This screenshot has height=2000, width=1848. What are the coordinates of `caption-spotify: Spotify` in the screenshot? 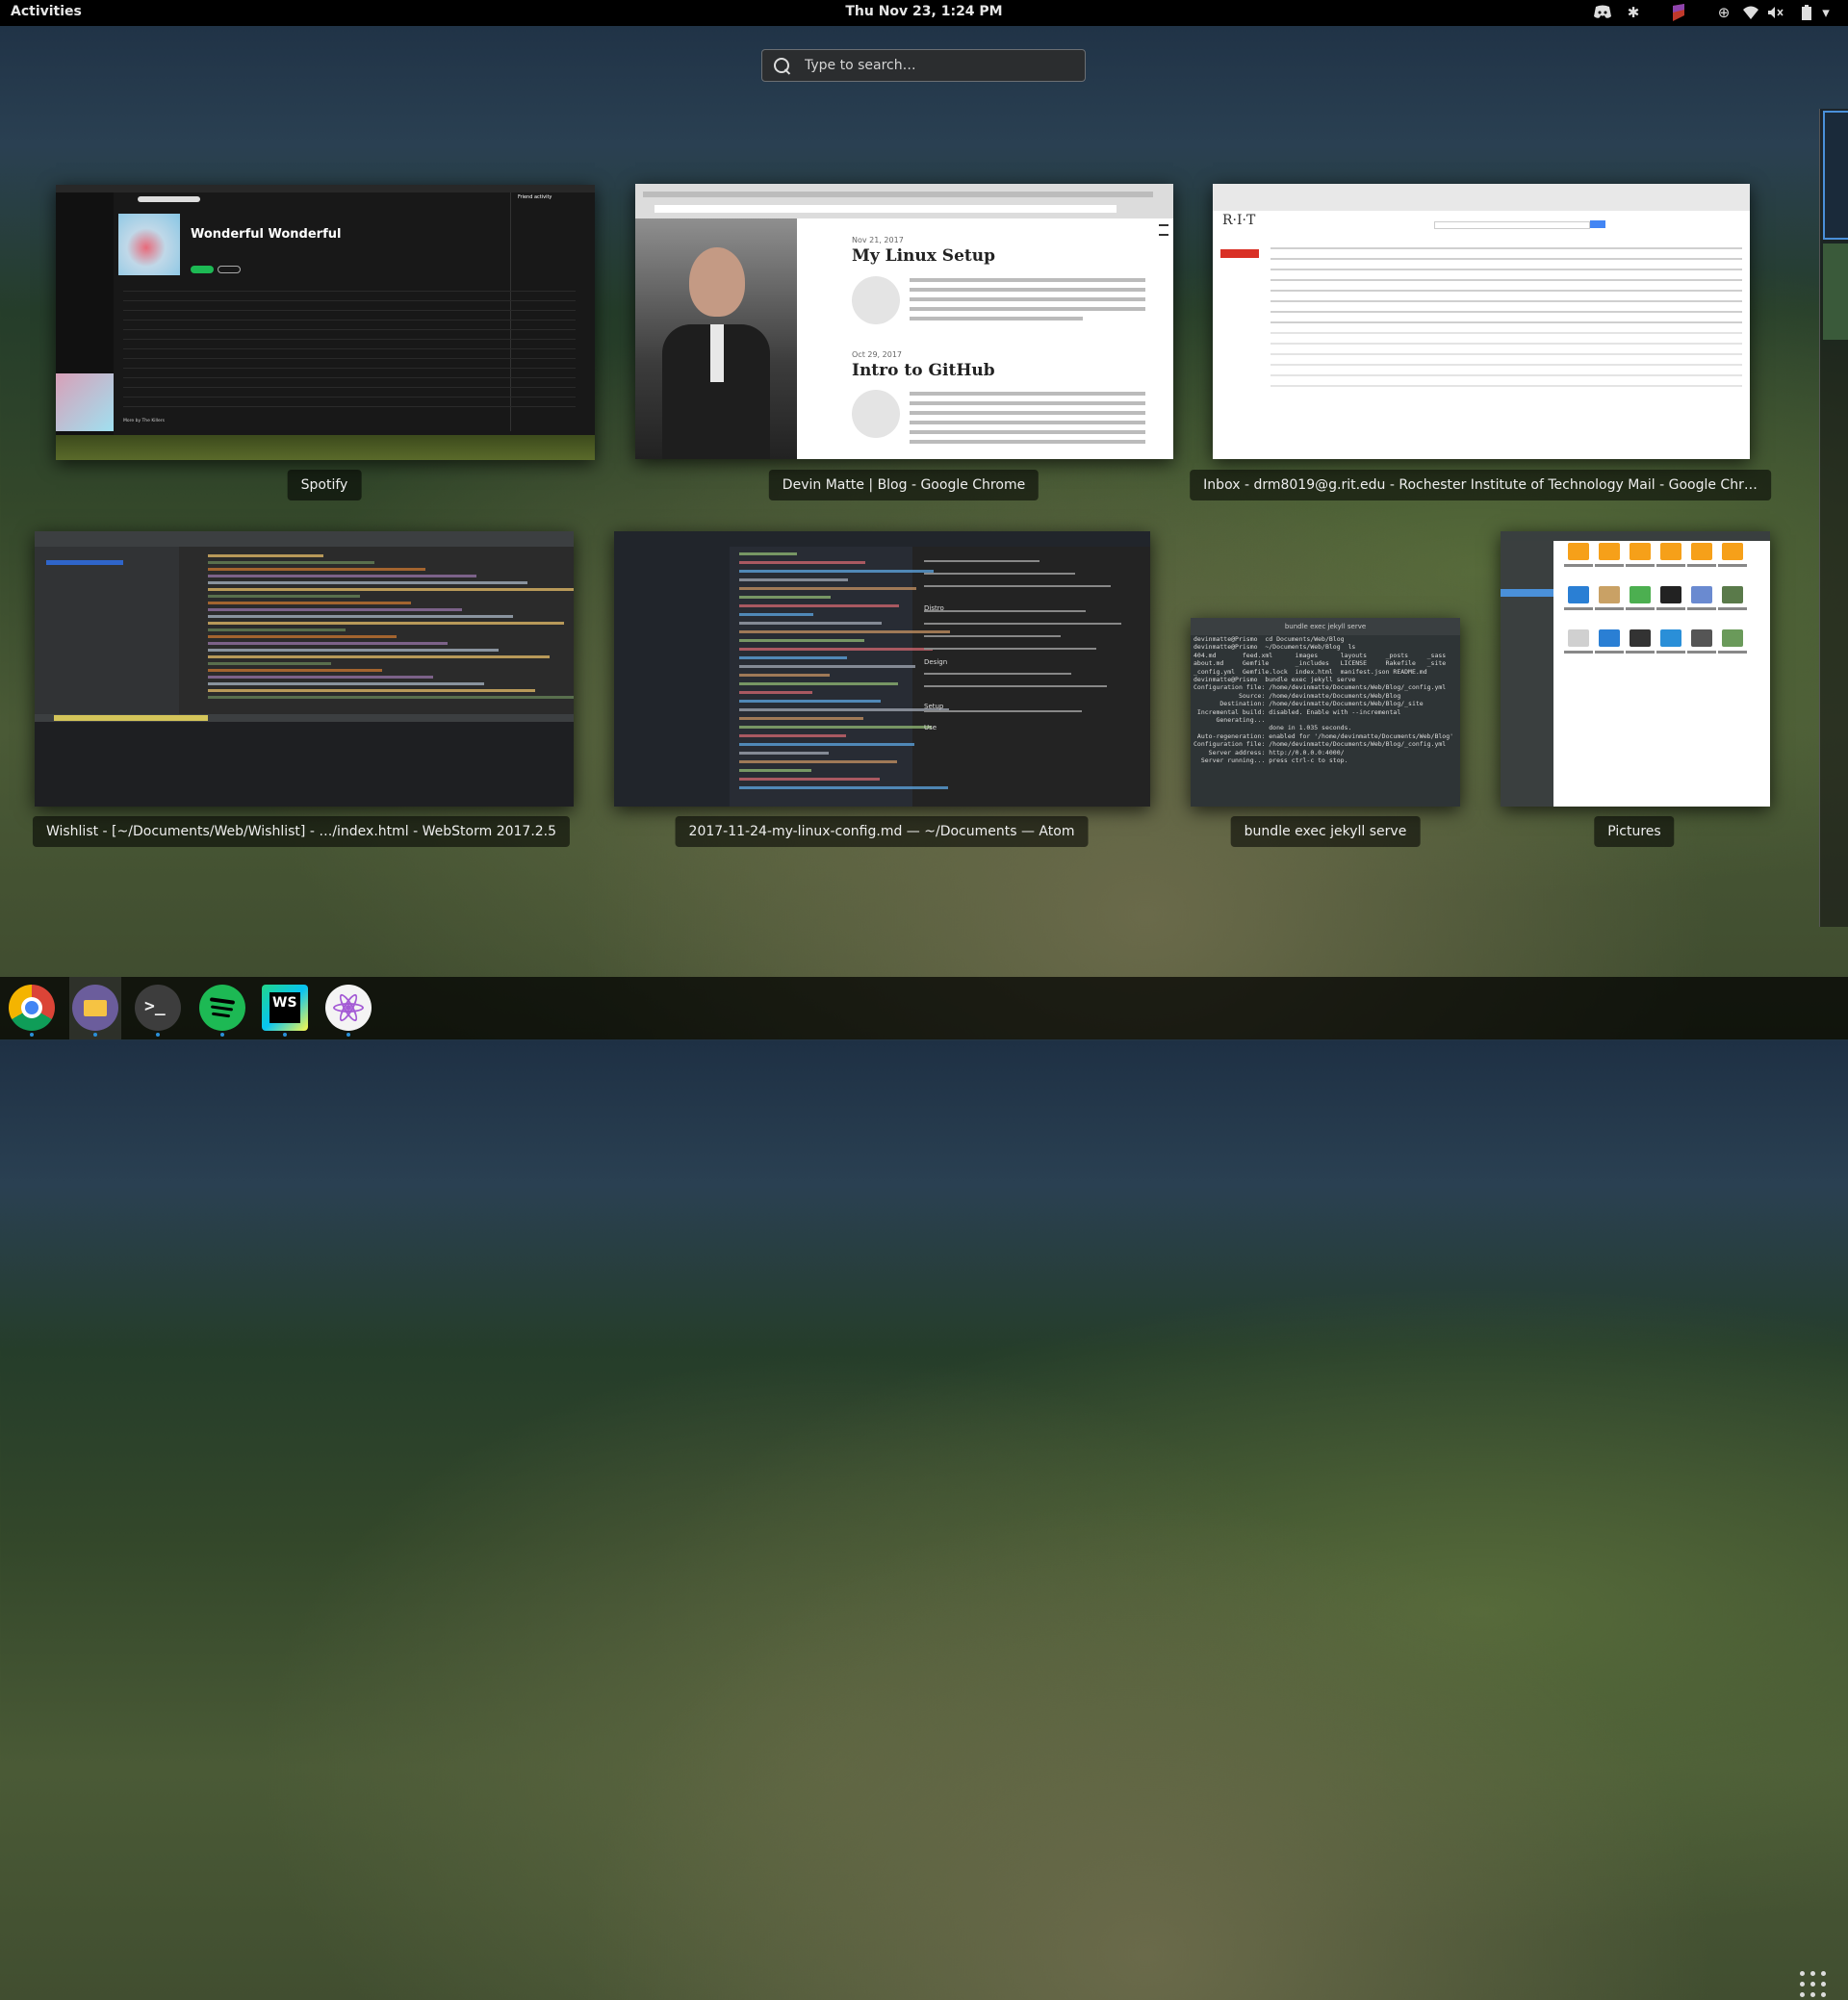 It's located at (324, 485).